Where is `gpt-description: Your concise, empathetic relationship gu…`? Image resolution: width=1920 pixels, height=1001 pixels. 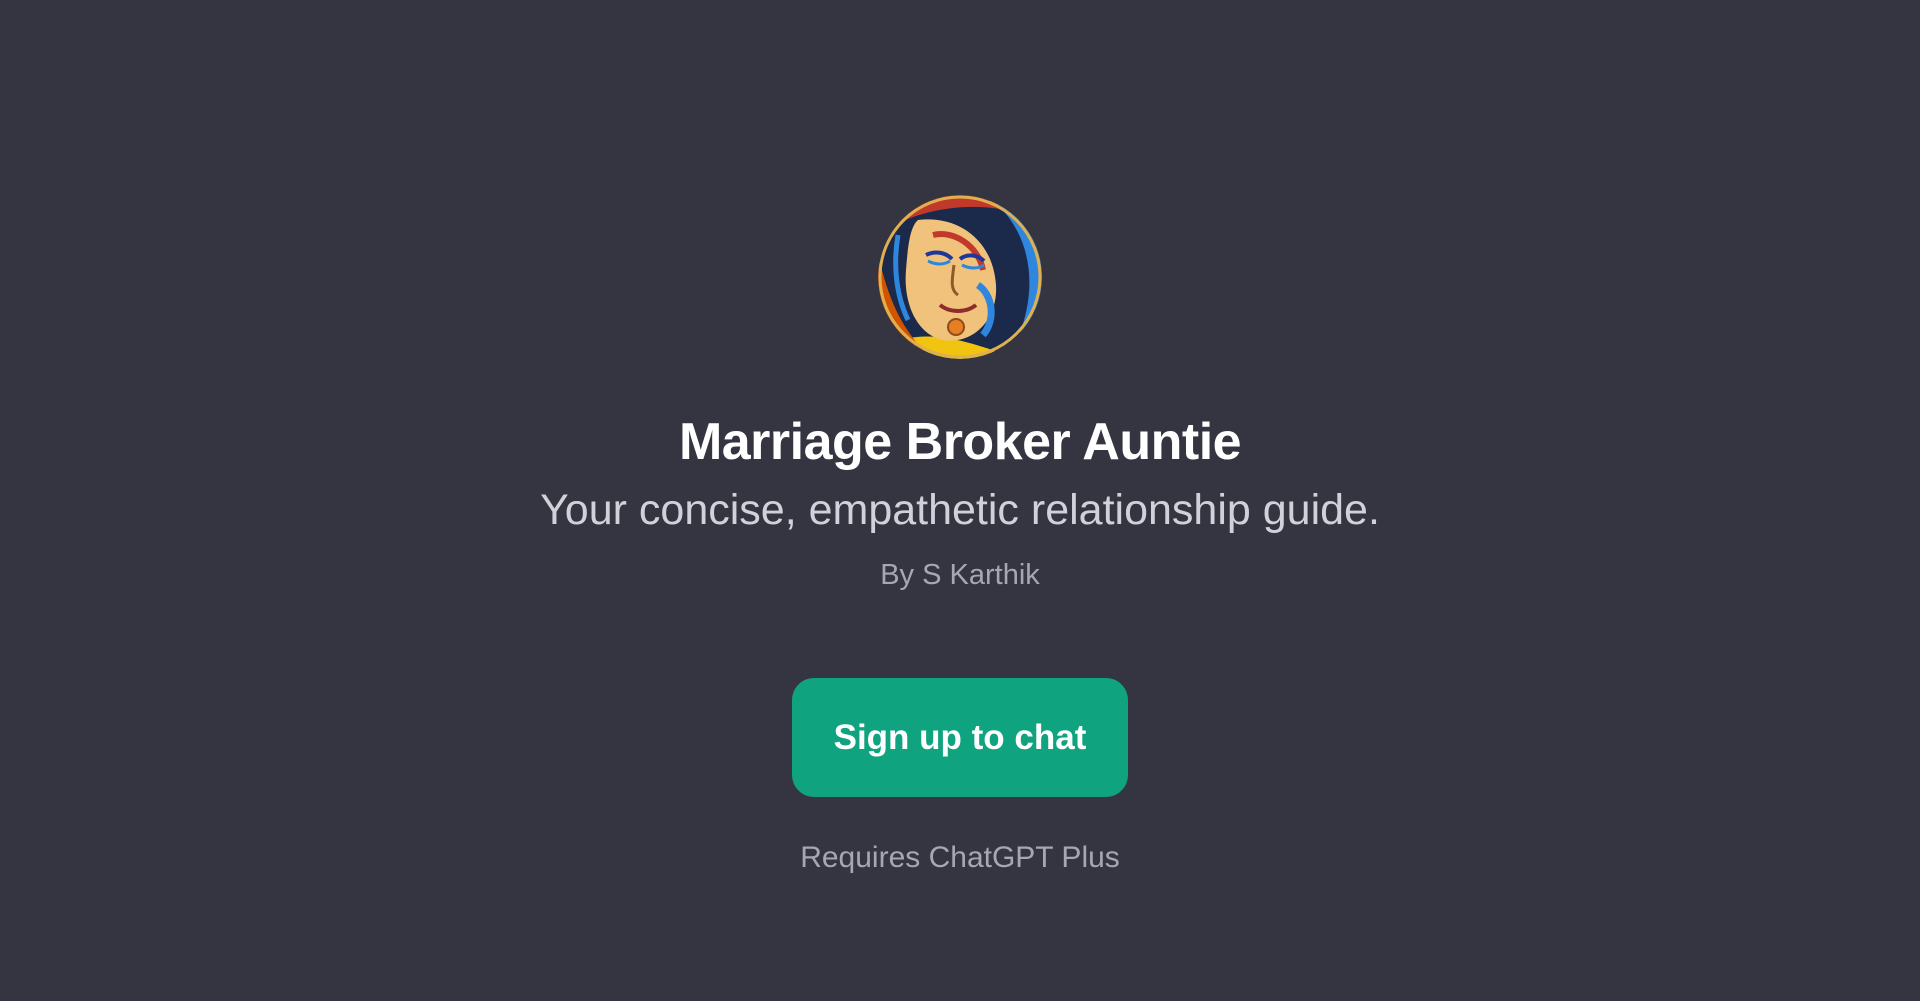
gpt-description: Your concise, empathetic relationship gu… is located at coordinates (960, 510).